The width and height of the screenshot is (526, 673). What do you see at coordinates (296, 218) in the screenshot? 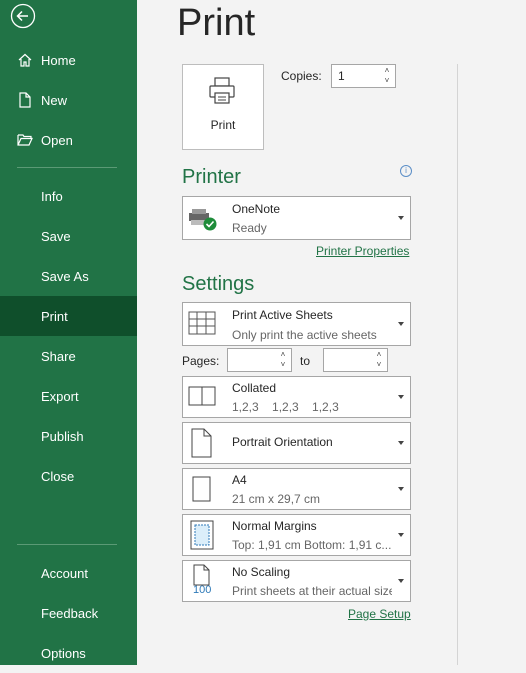
I see `printer-dropdown: OneNote Ready` at bounding box center [296, 218].